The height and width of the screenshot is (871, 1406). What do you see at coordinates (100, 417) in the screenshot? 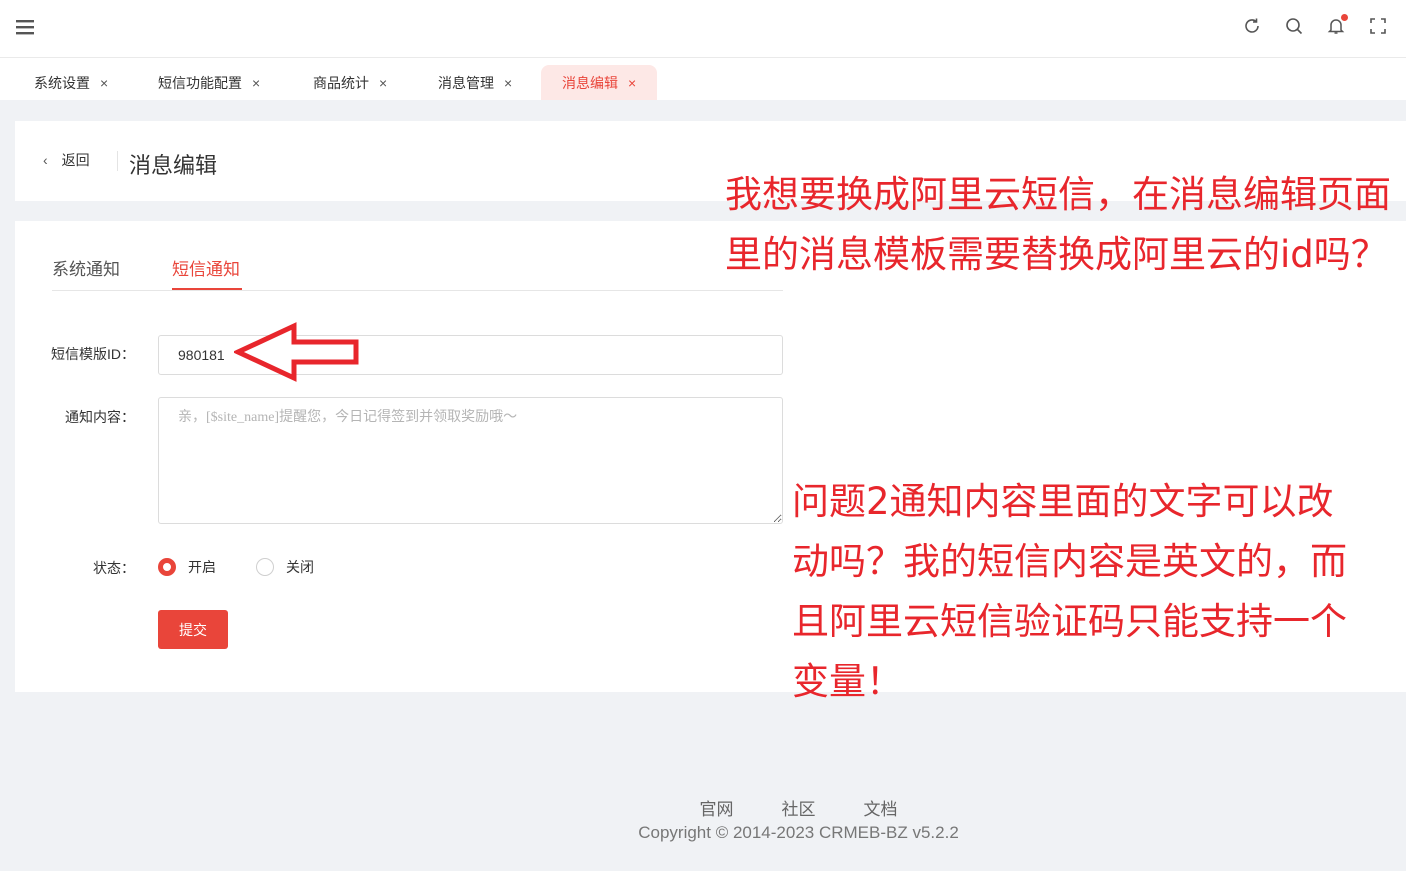
I see `content-label: 通知内容：` at bounding box center [100, 417].